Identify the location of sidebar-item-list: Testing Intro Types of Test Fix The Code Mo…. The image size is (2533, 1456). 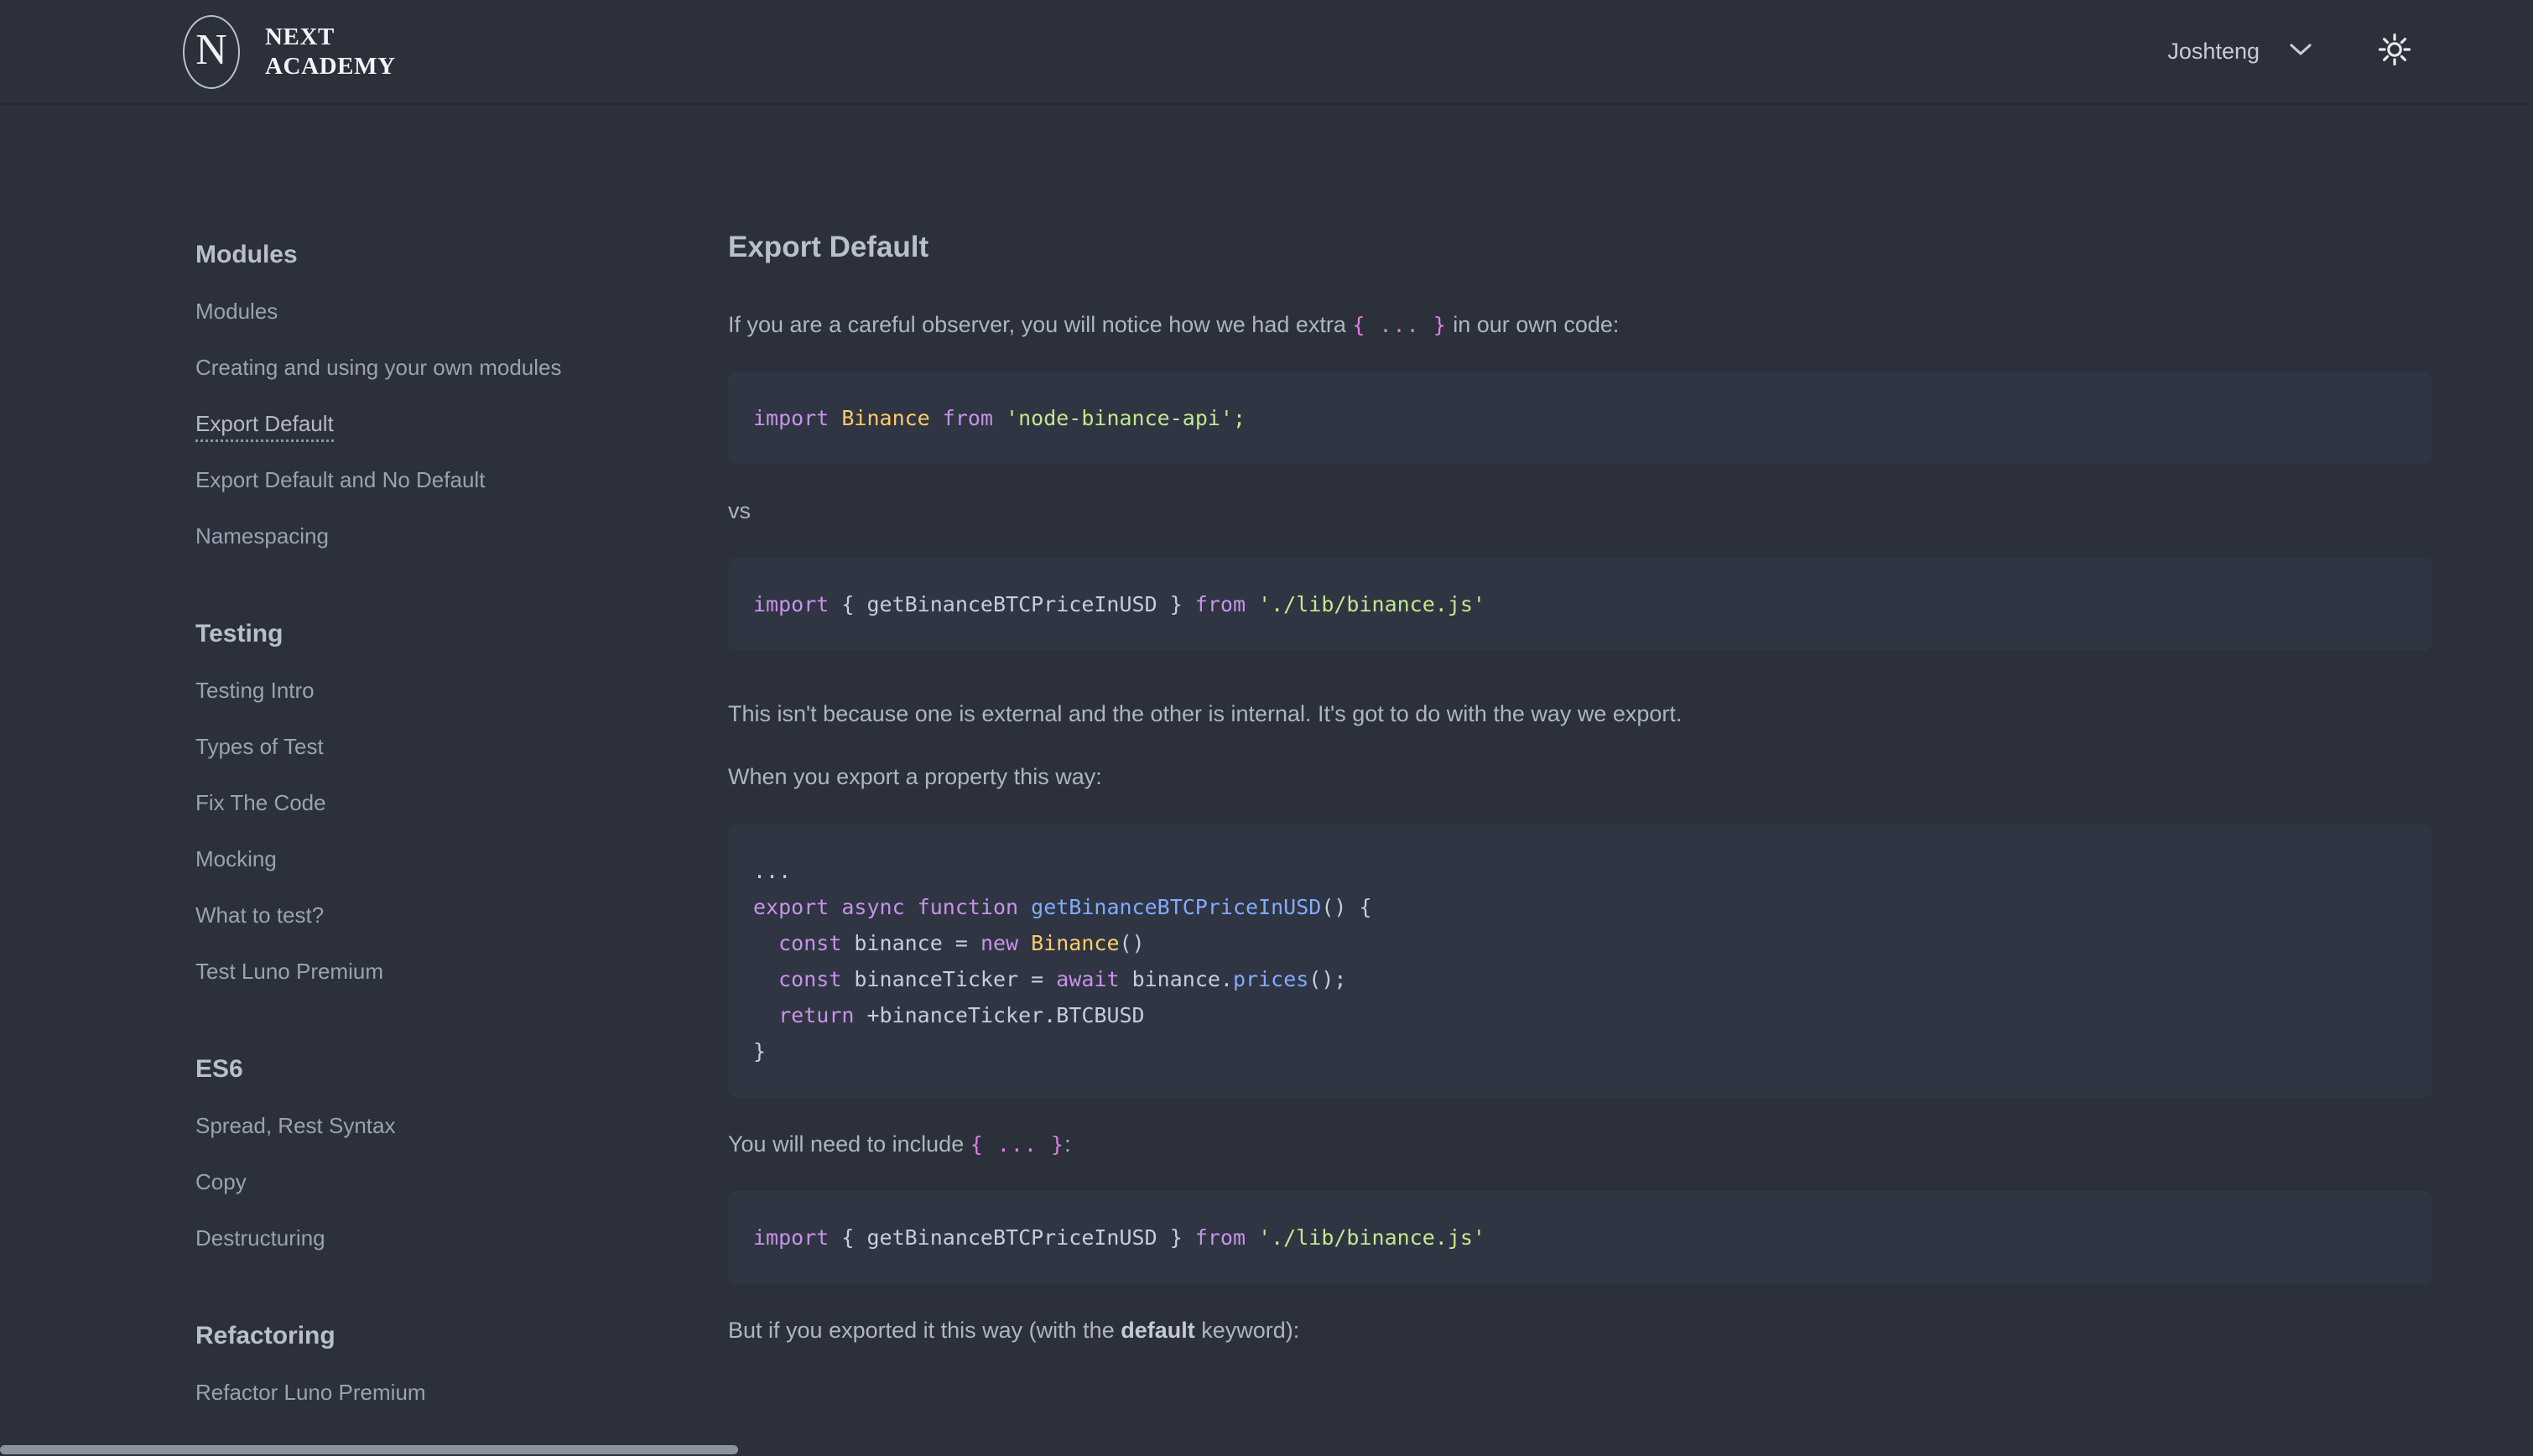
(444, 848).